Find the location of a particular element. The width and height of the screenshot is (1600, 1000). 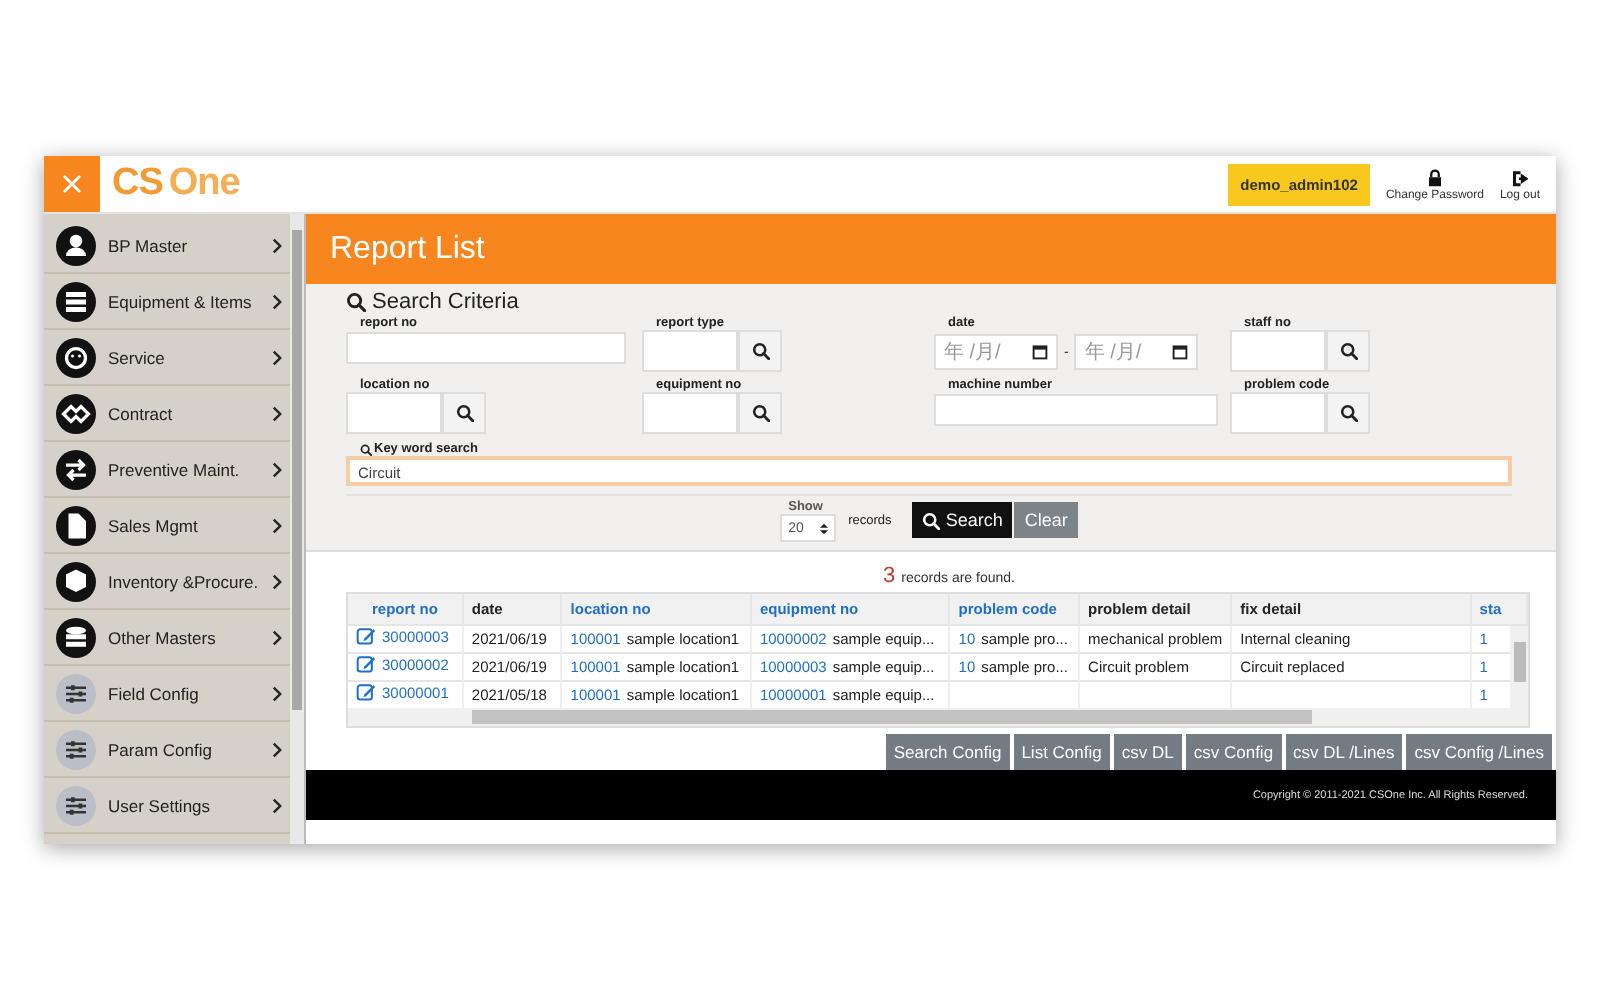

search-button: Search is located at coordinates (962, 520).